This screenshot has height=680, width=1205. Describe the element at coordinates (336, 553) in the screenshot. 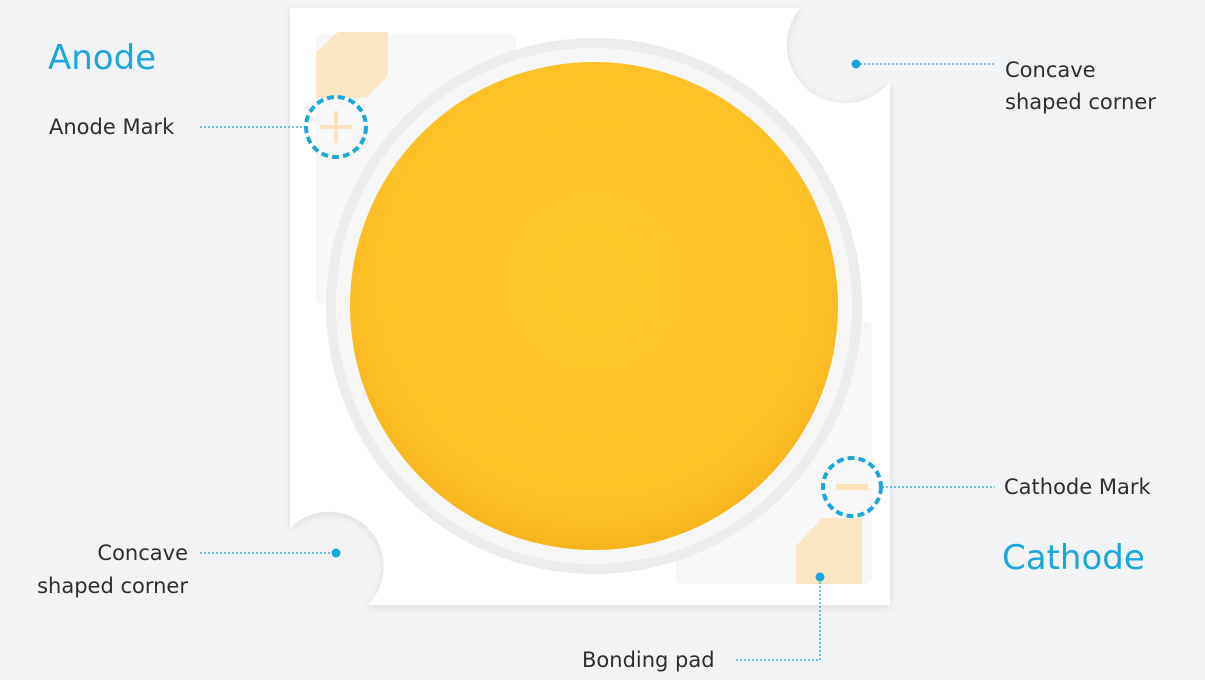

I see `concave-bottom-dot` at that location.